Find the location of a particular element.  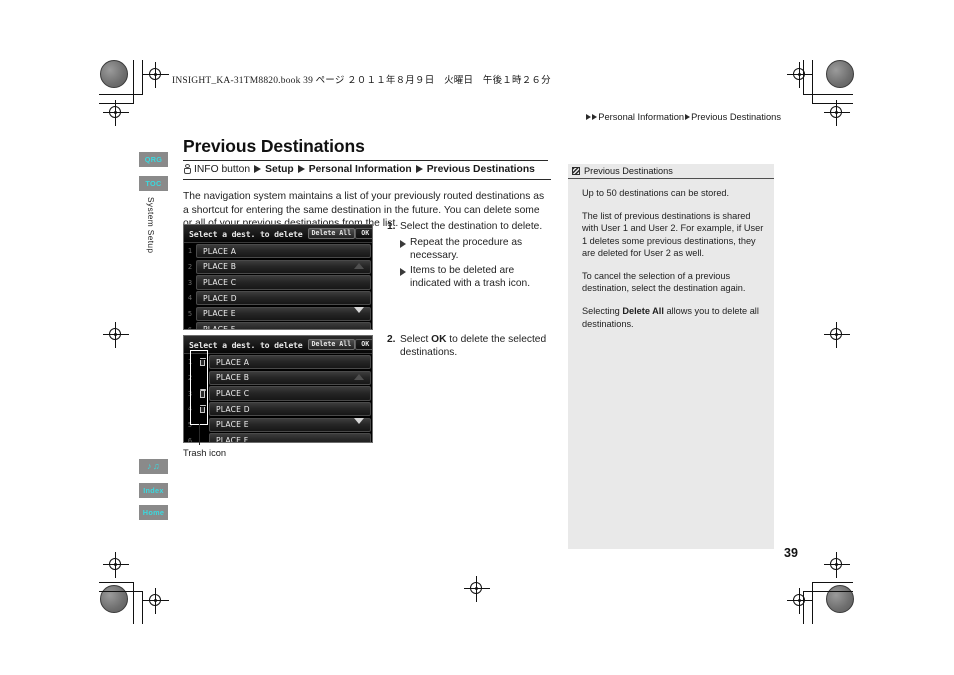

breadcrumb-parent: Personal Information is located at coordinates (641, 117).